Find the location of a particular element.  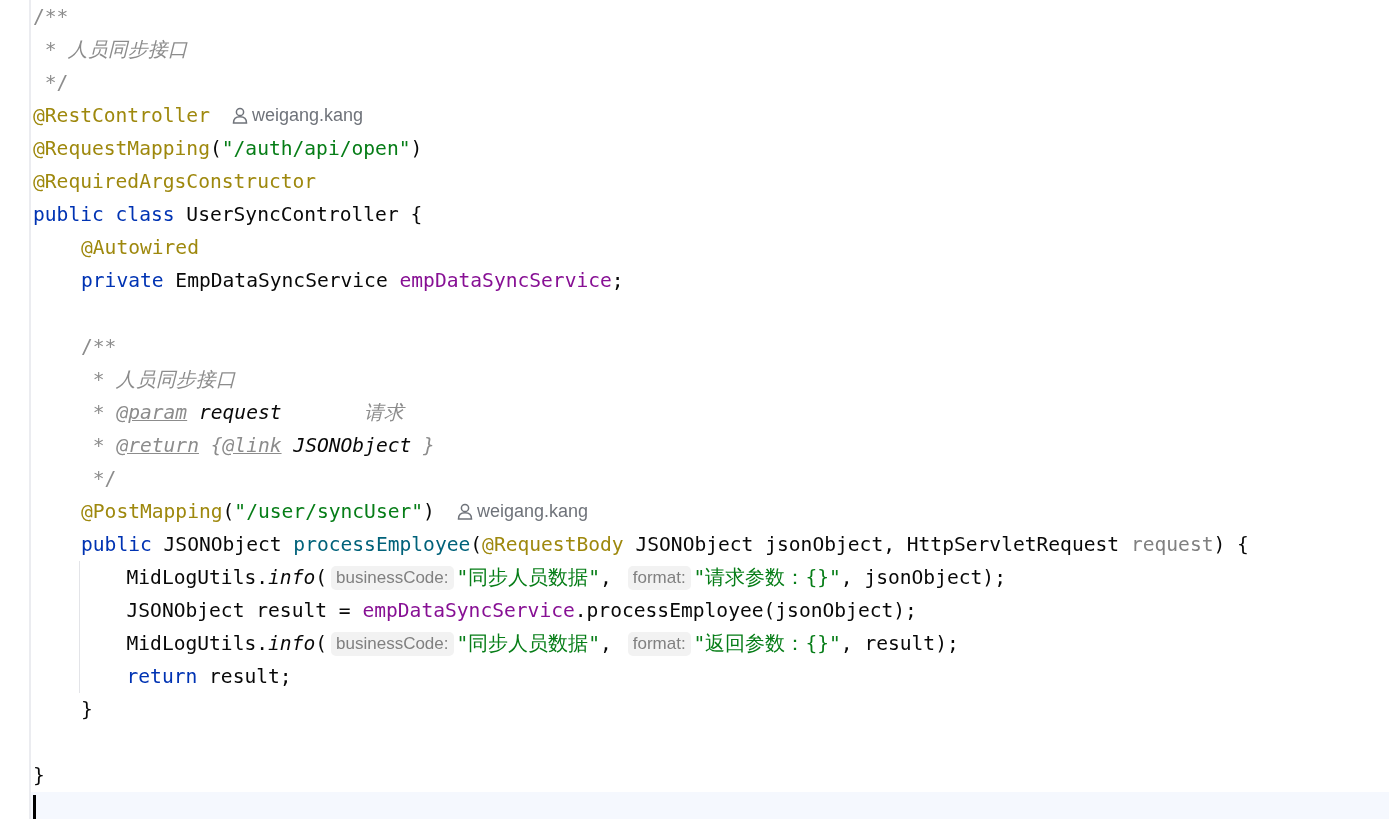

code-text: @PostMapping("/user/syncUser") is located at coordinates (258, 511).